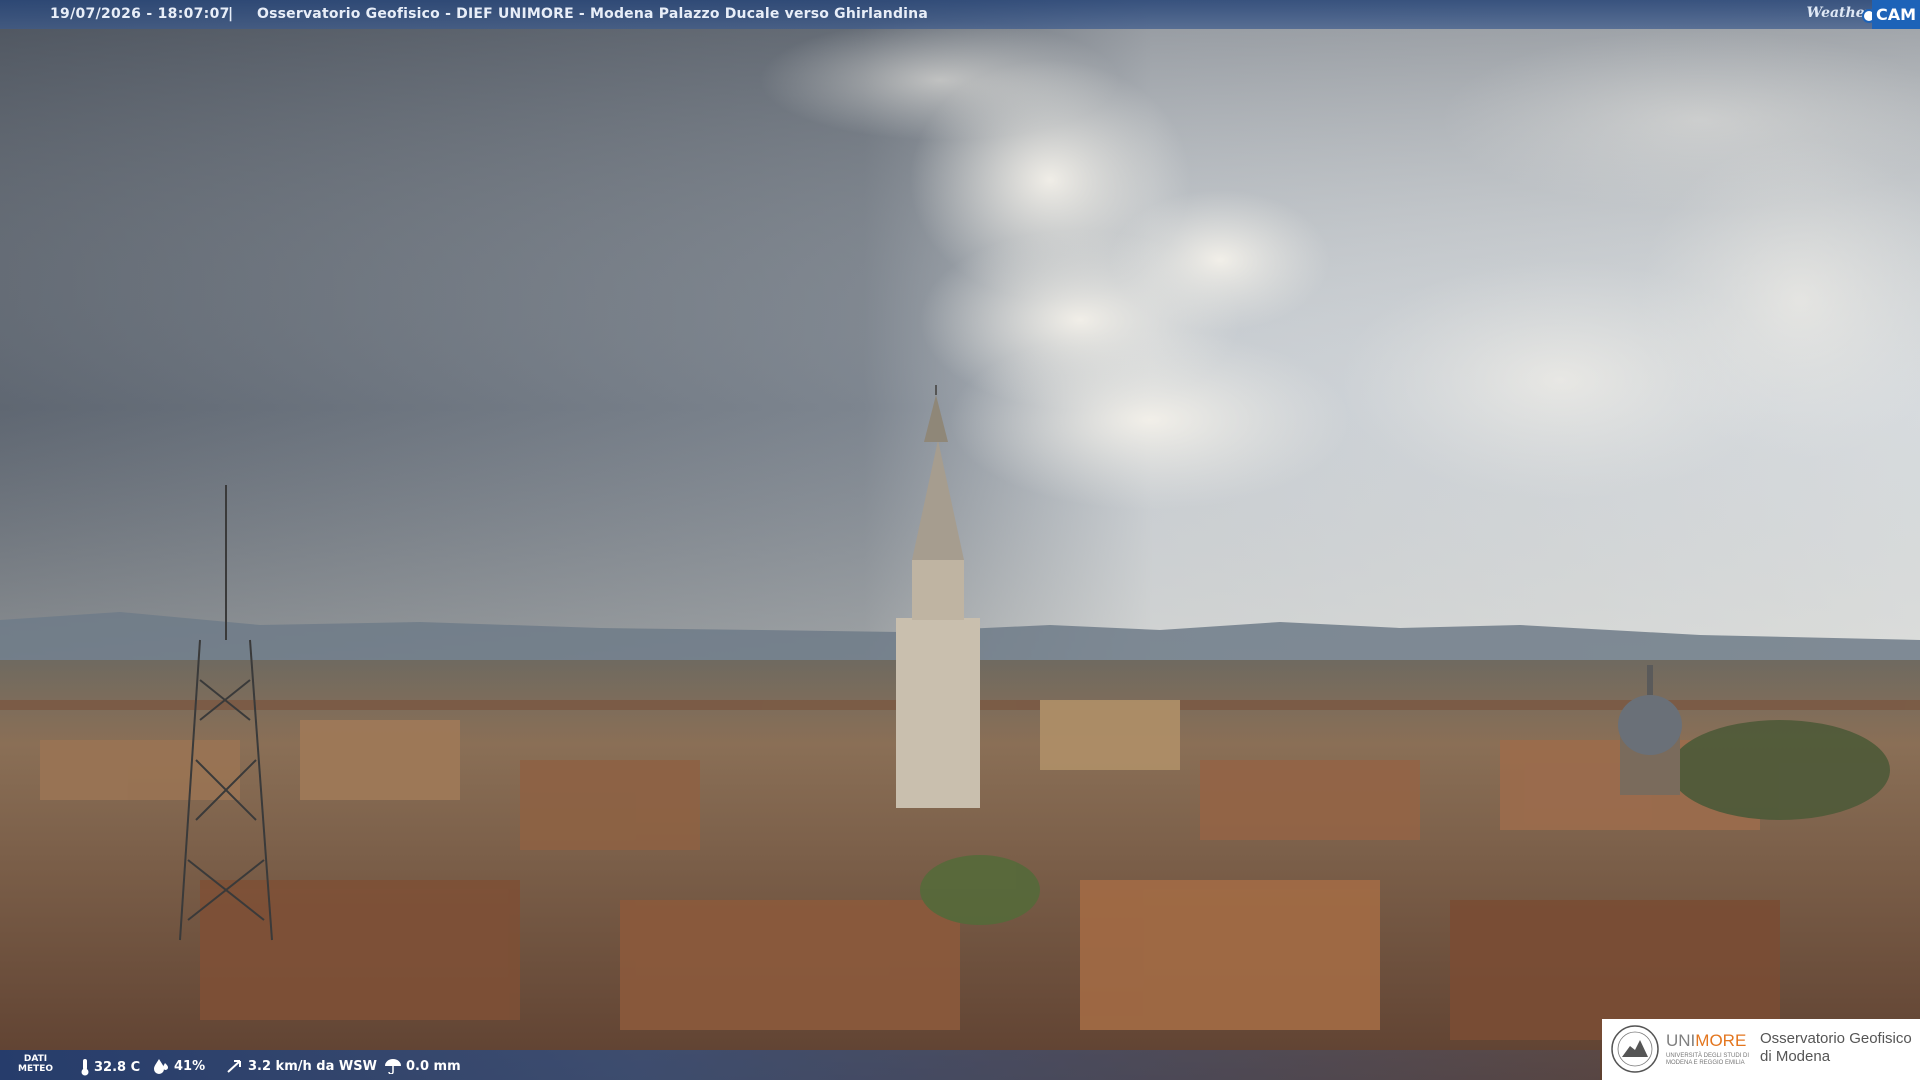  What do you see at coordinates (312, 1066) in the screenshot?
I see `wind-value: 3.2 km/h da WSW` at bounding box center [312, 1066].